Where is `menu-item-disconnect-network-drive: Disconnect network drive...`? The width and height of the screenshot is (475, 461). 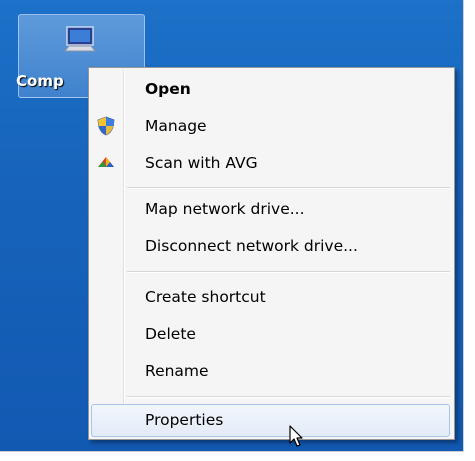 menu-item-disconnect-network-drive: Disconnect network drive... is located at coordinates (270, 246).